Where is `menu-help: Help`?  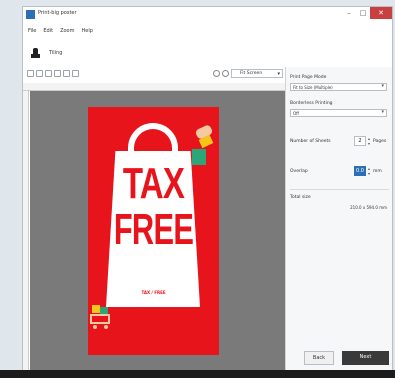 menu-help: Help is located at coordinates (86, 31).